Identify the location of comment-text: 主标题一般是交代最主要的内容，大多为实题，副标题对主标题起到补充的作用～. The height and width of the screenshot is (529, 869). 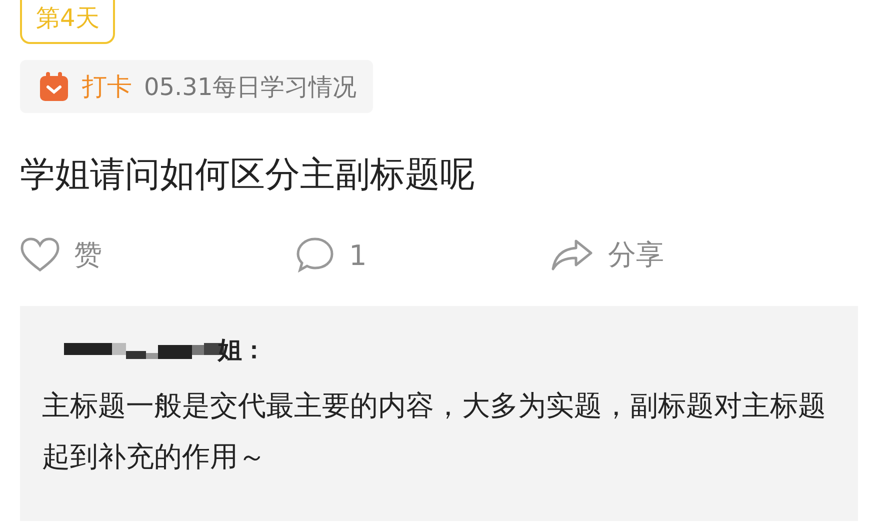
(434, 431).